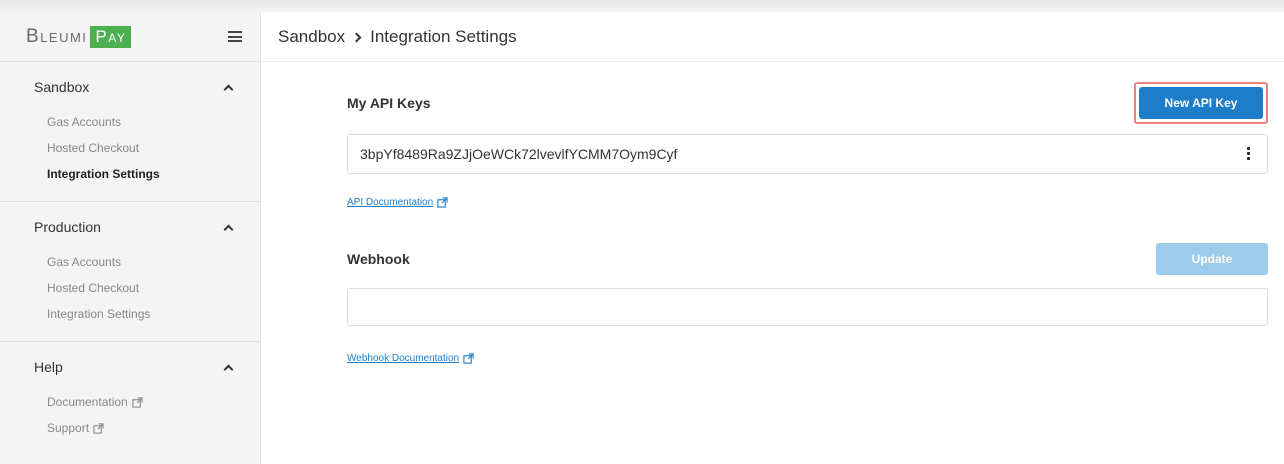 This screenshot has height=464, width=1284. I want to click on sidebar-item-sandbox-gas-accounts: Gas Accounts, so click(130, 122).